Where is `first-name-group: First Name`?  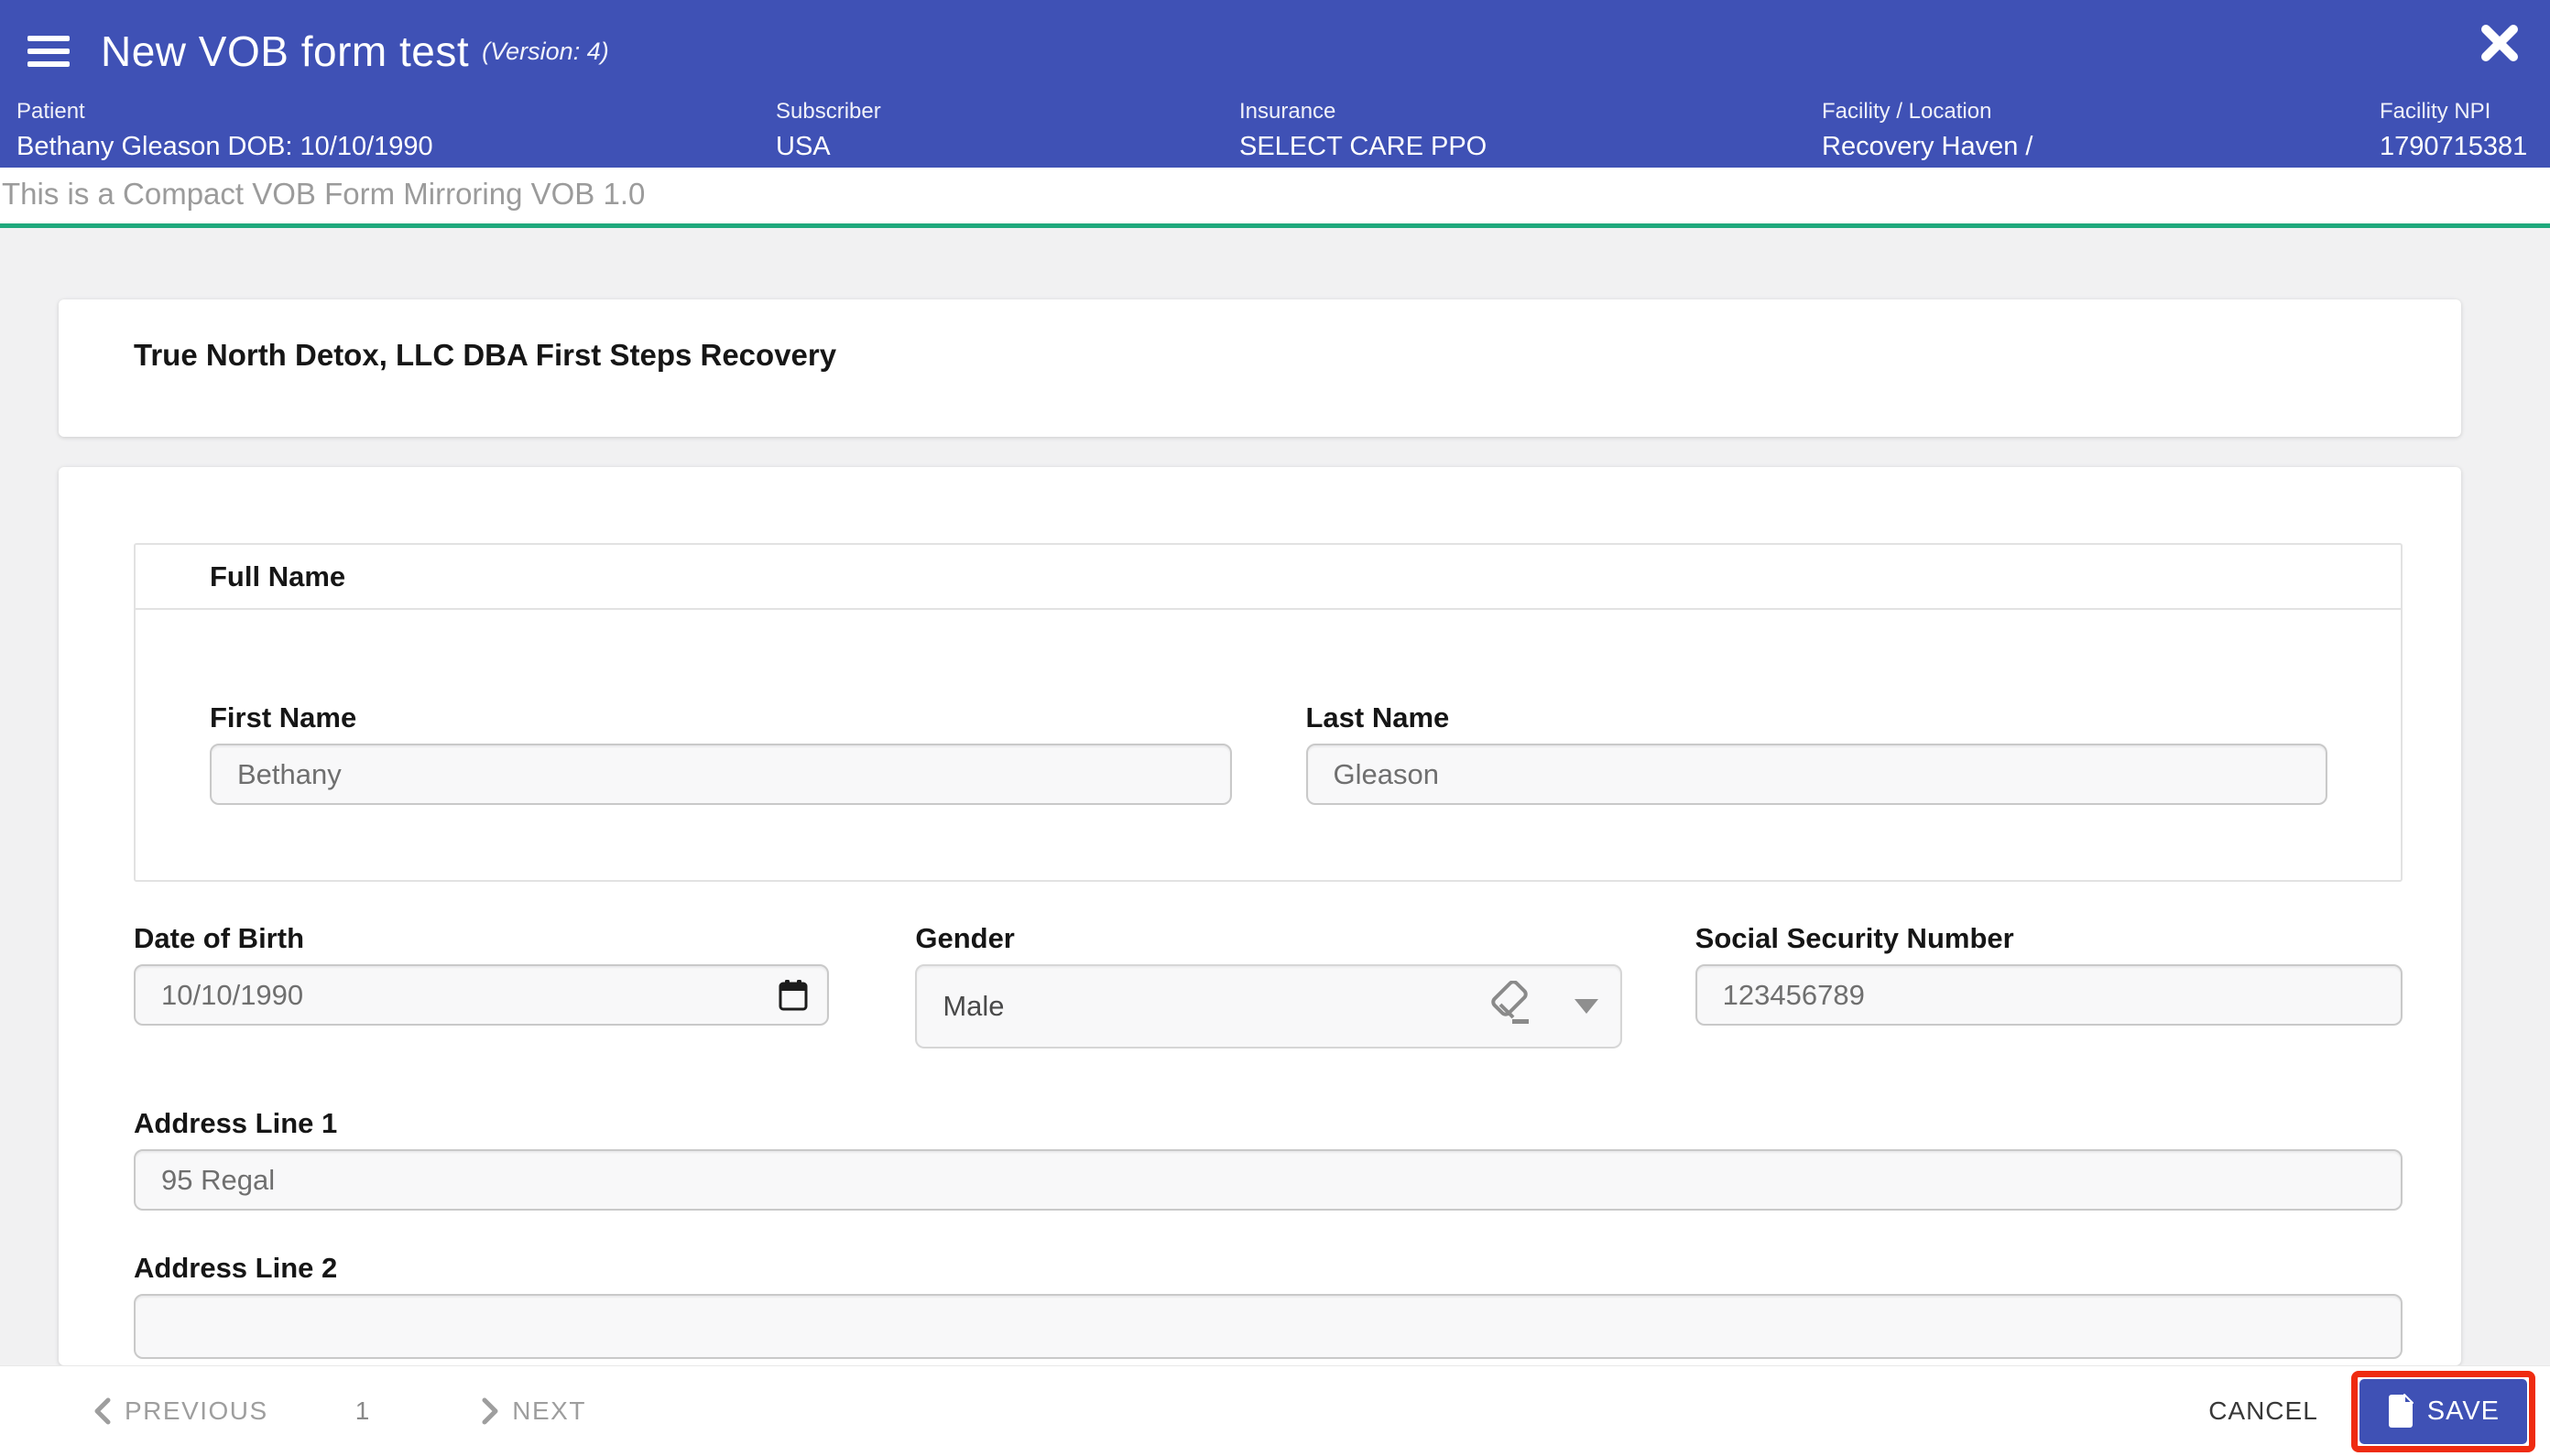 first-name-group: First Name is located at coordinates (721, 753).